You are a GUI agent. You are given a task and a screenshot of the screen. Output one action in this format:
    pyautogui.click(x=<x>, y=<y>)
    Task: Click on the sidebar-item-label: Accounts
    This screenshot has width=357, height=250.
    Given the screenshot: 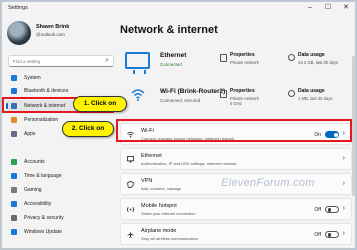 What is the action you would take?
    pyautogui.click(x=34, y=162)
    